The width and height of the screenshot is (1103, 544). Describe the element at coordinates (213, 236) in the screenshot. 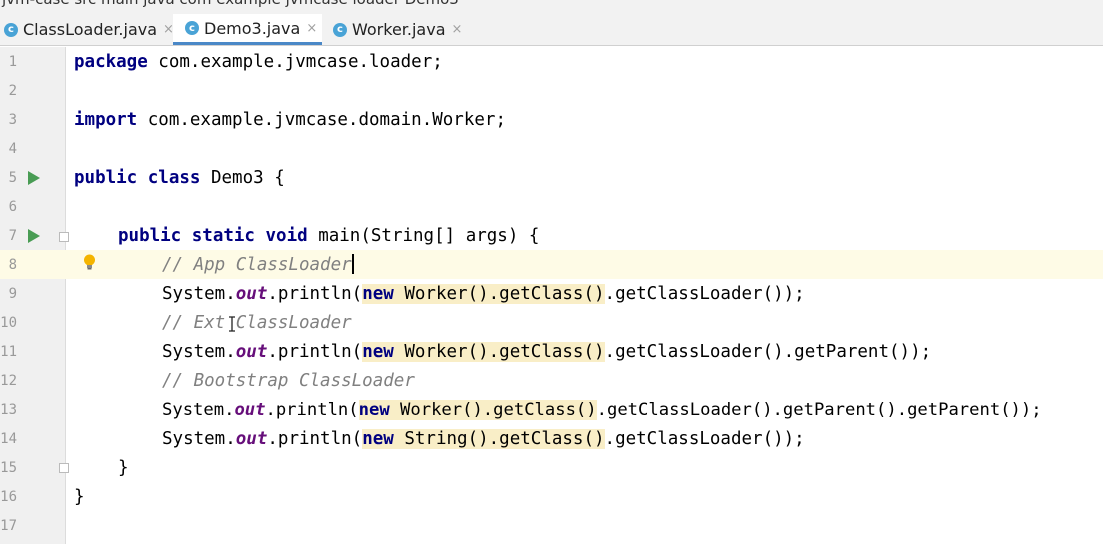

I see `keyword: public static void` at that location.